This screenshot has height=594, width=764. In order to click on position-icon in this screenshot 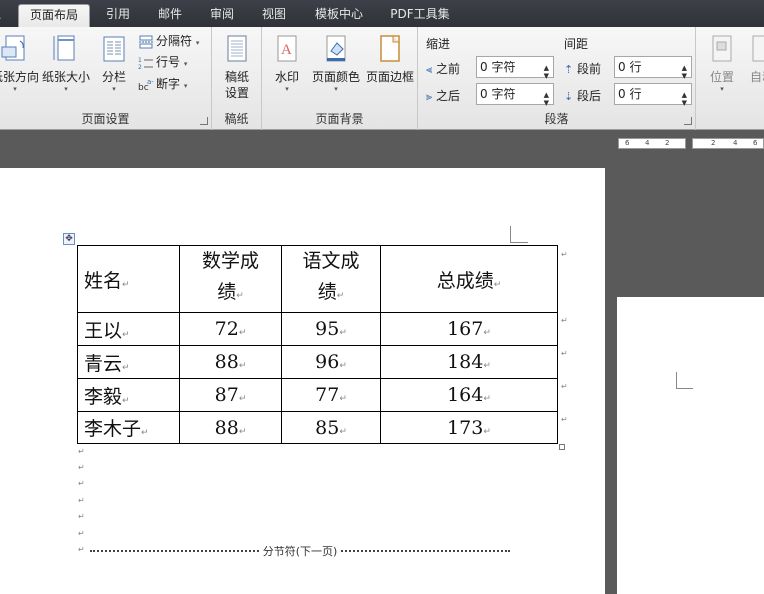, I will do `click(722, 48)`.